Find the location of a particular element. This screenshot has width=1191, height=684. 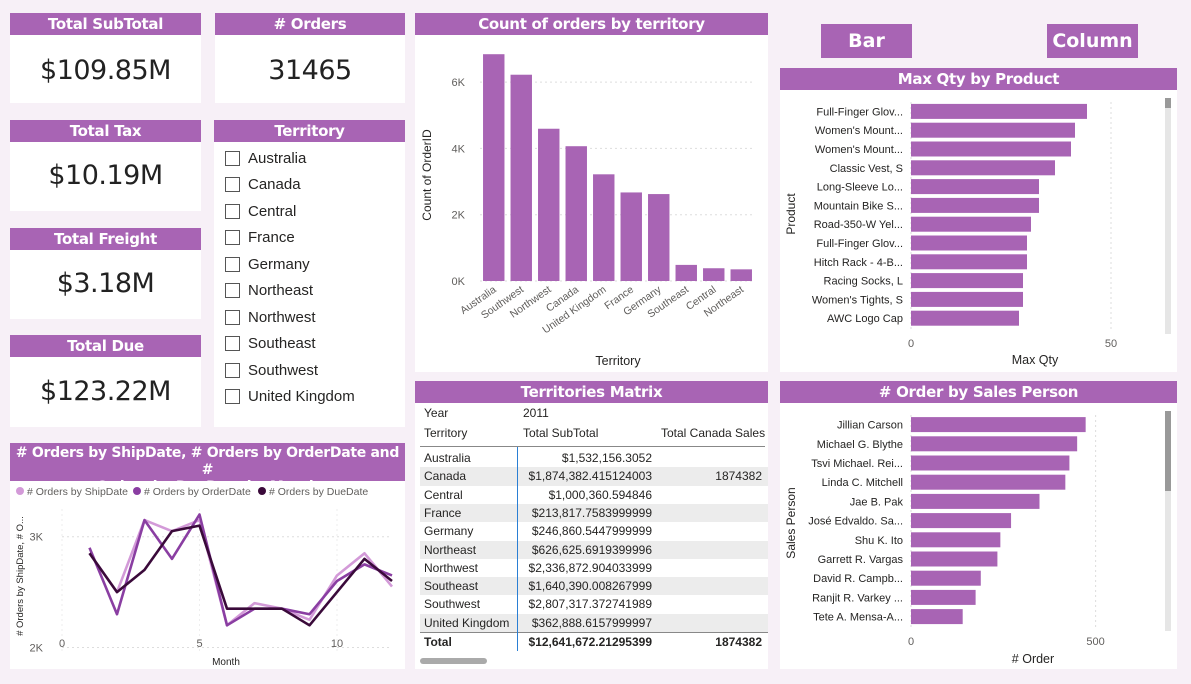

territory-option-label: United Kingdom is located at coordinates (301, 397).